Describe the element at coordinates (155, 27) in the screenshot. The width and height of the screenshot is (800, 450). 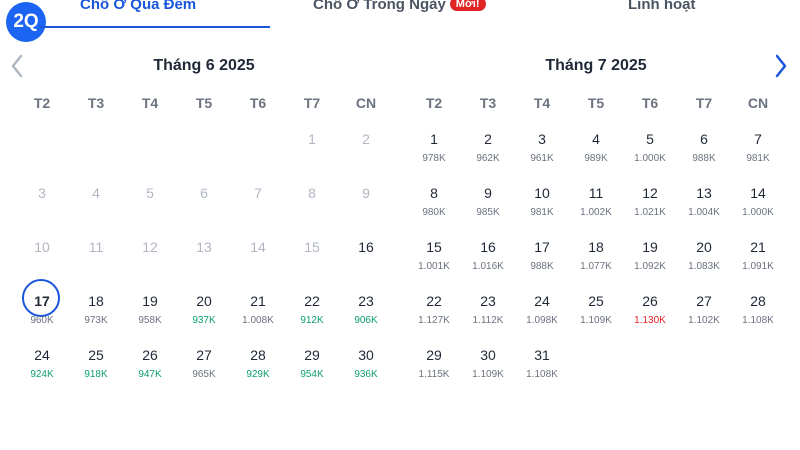
I see `active-tab-indicator` at that location.